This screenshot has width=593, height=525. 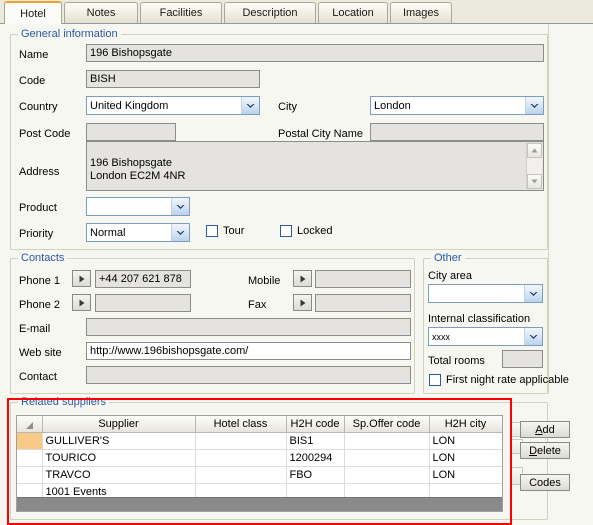 I want to click on country-value: United Kingdom, so click(x=129, y=105).